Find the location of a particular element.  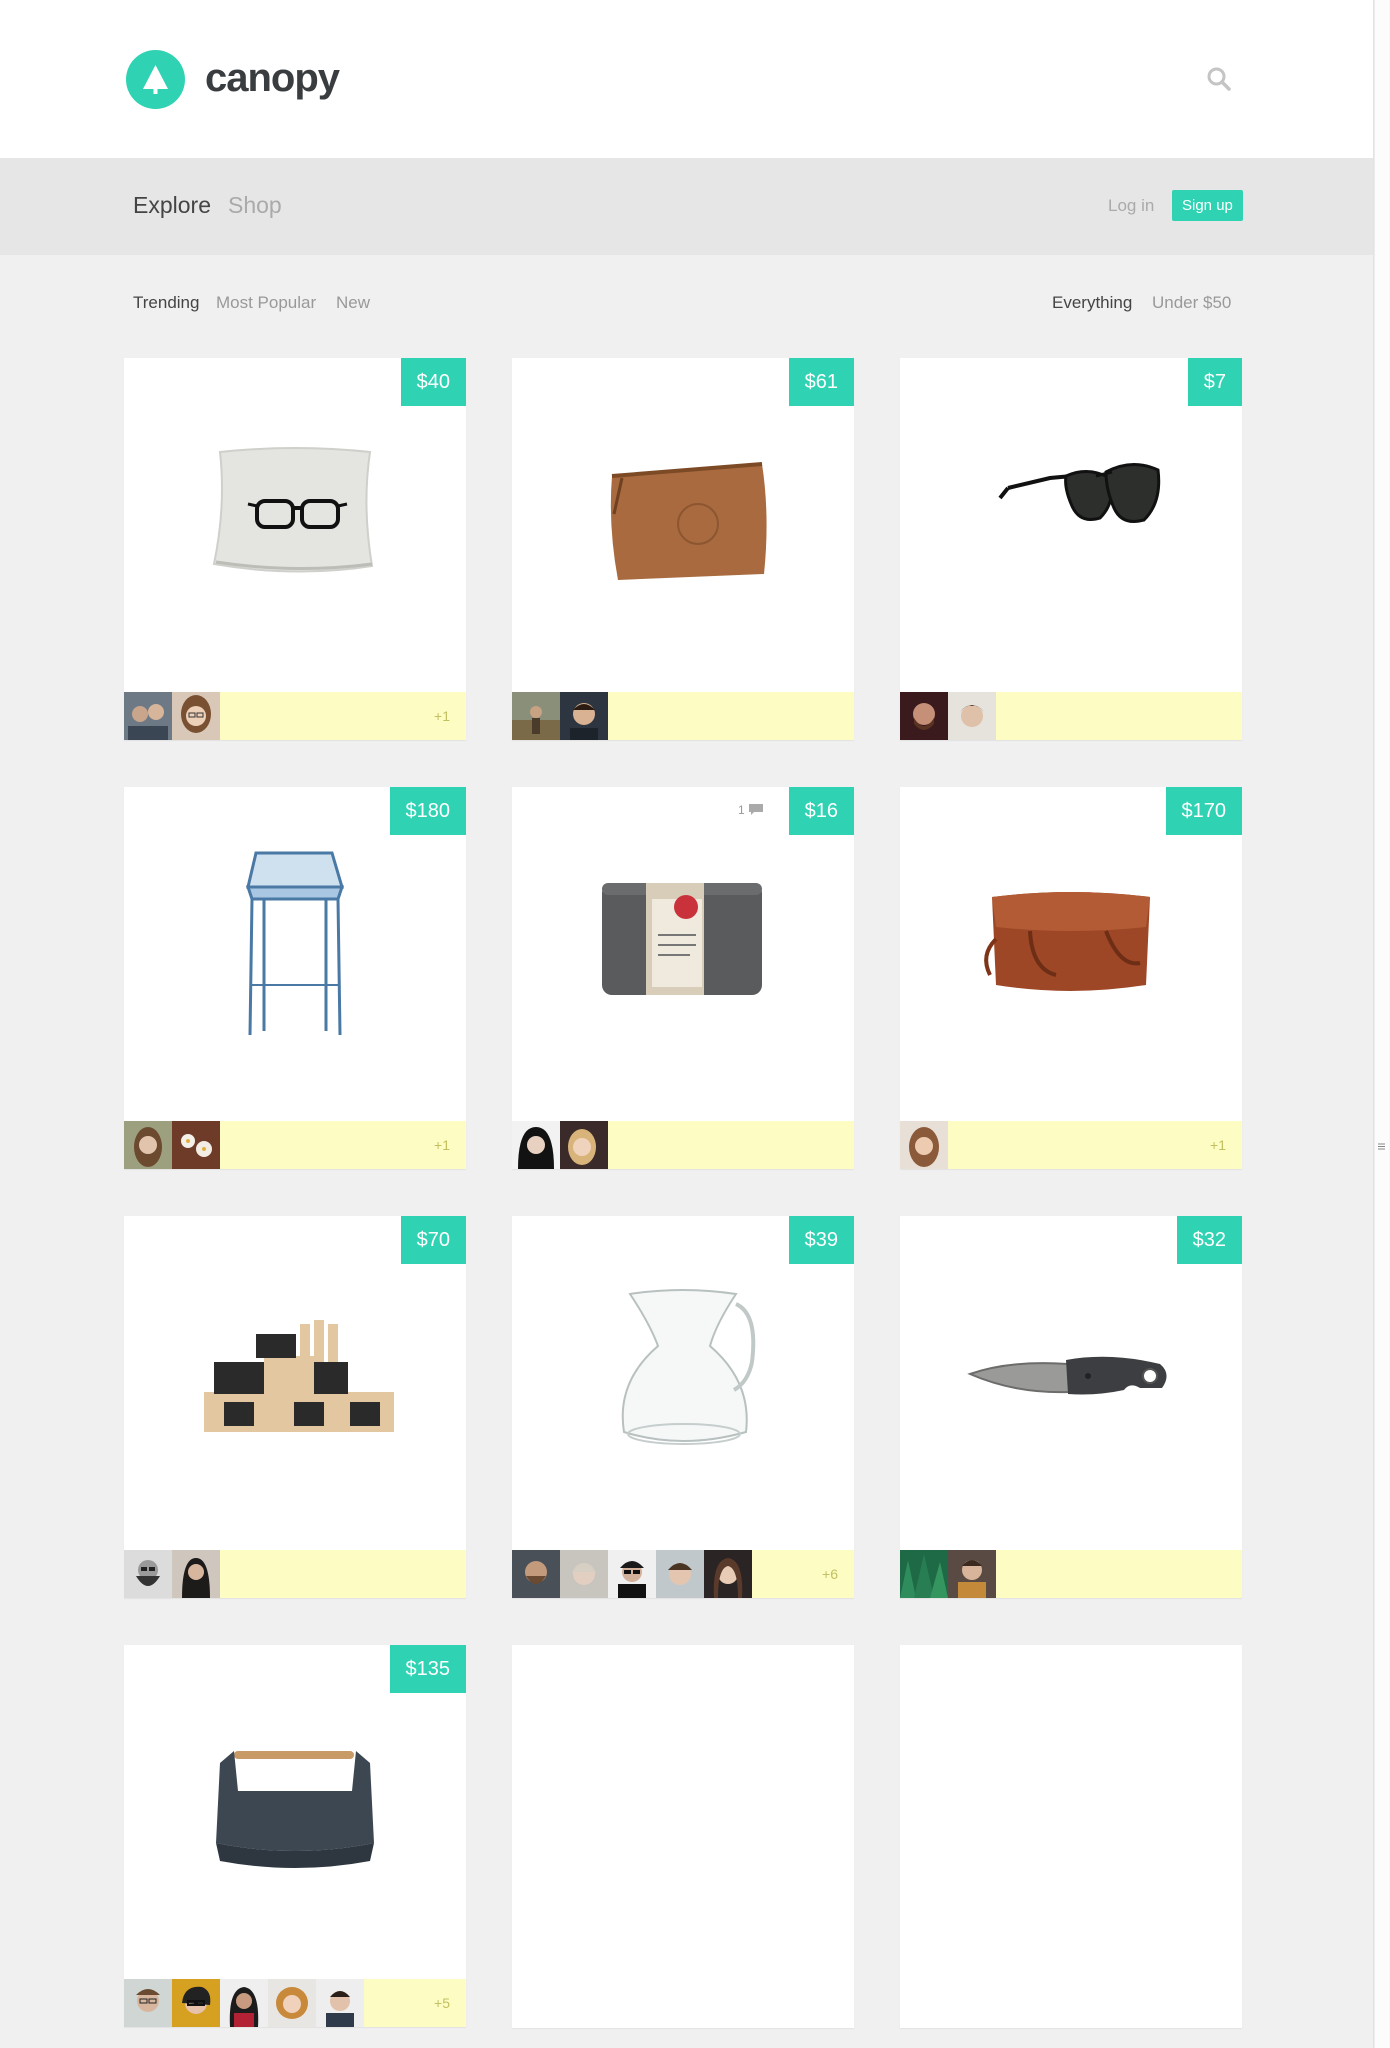

price-tag: $7 is located at coordinates (1214, 382).